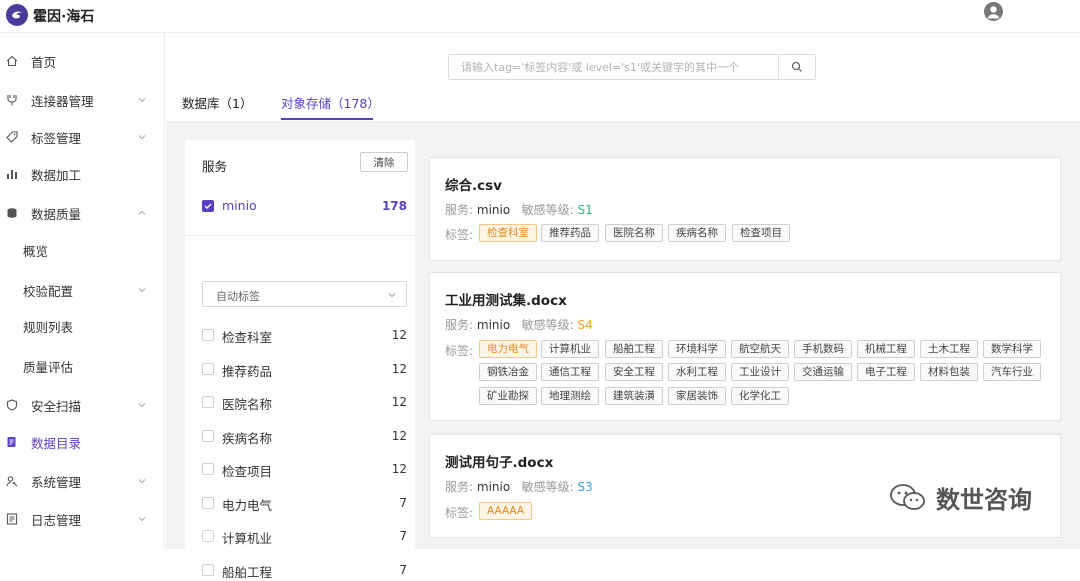 The width and height of the screenshot is (1080, 581). What do you see at coordinates (760, 372) in the screenshot?
I see `tag-chip: 工业设计` at bounding box center [760, 372].